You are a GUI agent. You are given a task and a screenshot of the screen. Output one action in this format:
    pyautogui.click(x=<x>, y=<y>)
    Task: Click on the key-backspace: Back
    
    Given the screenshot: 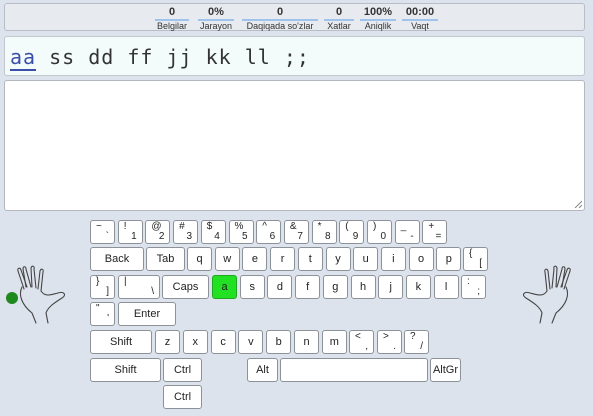 What is the action you would take?
    pyautogui.click(x=117, y=259)
    